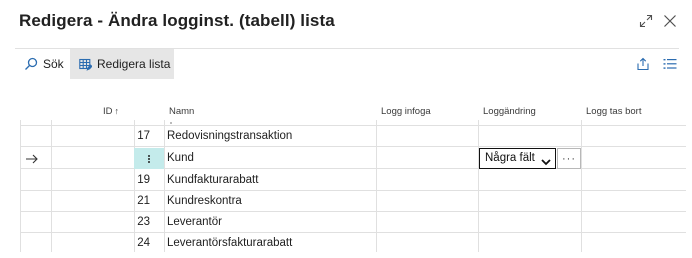  I want to click on edit-list-label: Redigera lista, so click(134, 64).